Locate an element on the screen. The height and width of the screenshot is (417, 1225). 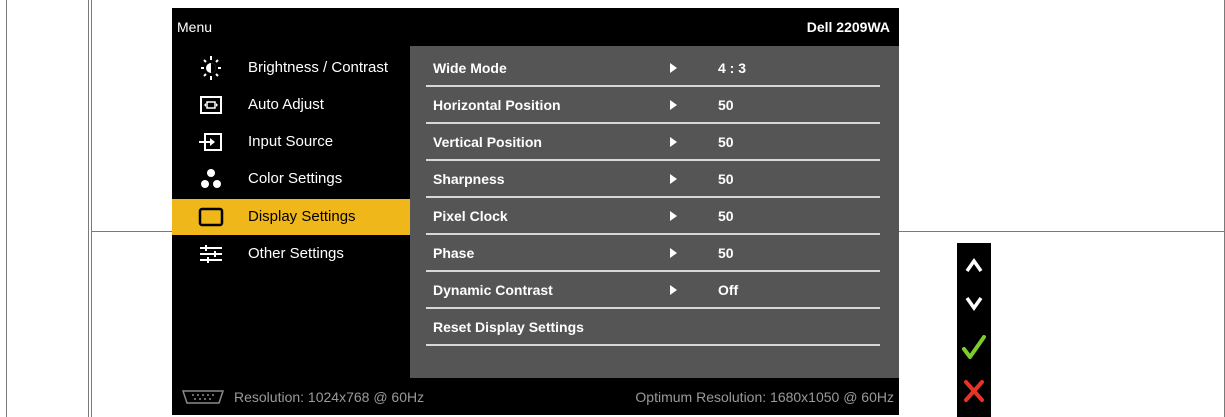
menu-item-auto-adjust: Auto Adjust is located at coordinates (291, 105).